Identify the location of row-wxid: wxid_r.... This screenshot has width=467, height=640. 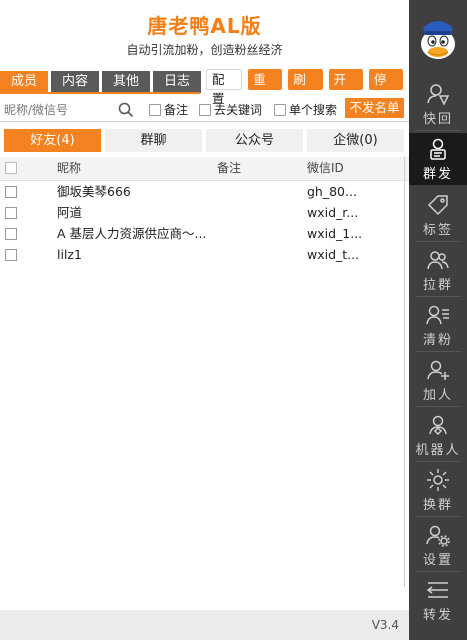
(333, 212).